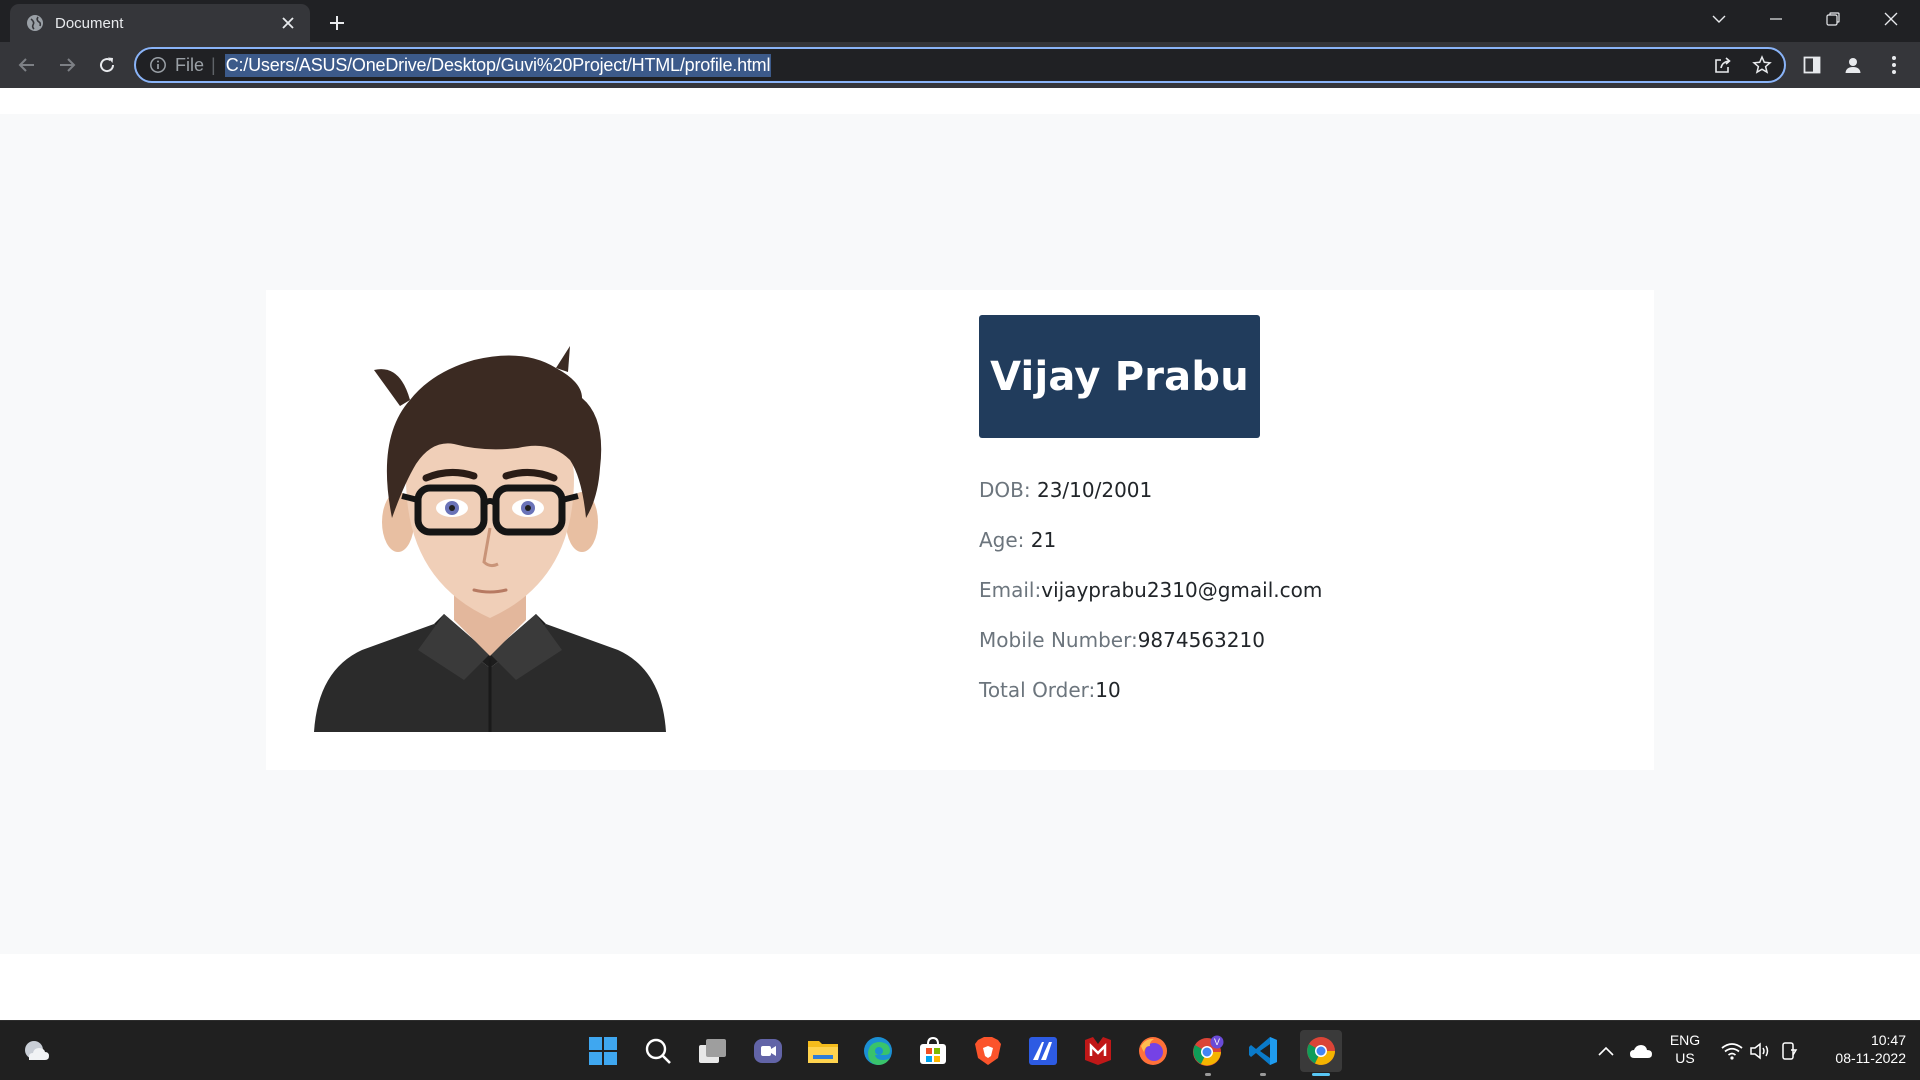 The width and height of the screenshot is (1920, 1080). I want to click on weather-widget-icon, so click(36, 1051).